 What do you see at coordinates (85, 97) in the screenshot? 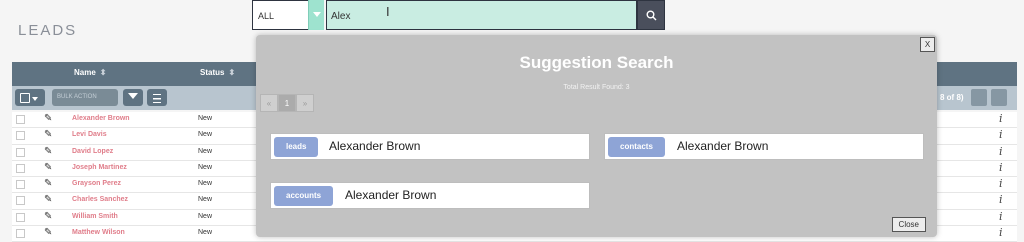
I see `bulk-action-button: BULK ACTION` at bounding box center [85, 97].